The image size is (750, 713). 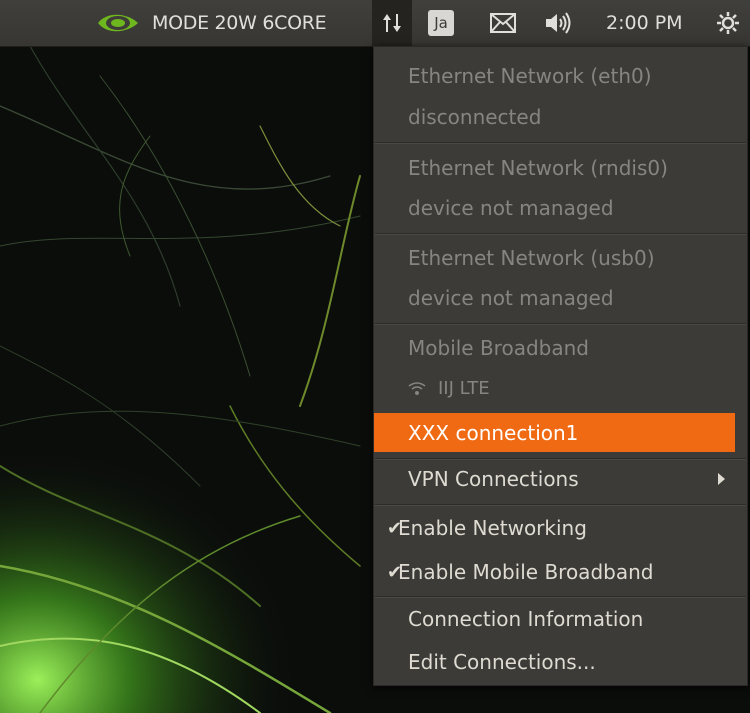 What do you see at coordinates (526, 572) in the screenshot?
I see `enable-mobile-label: Enable Mobile Broadband` at bounding box center [526, 572].